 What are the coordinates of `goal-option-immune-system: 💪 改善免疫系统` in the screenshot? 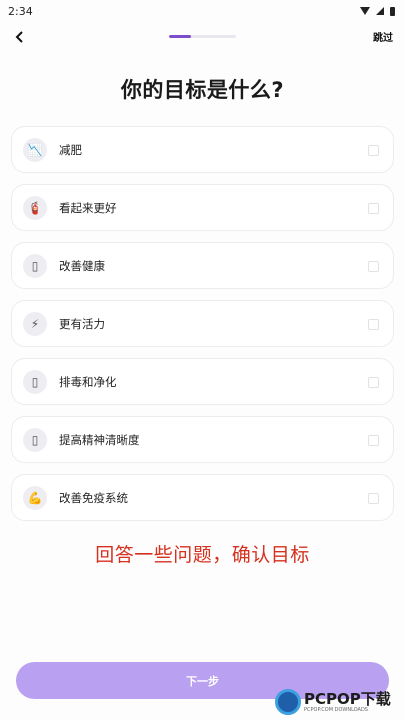 It's located at (202, 497).